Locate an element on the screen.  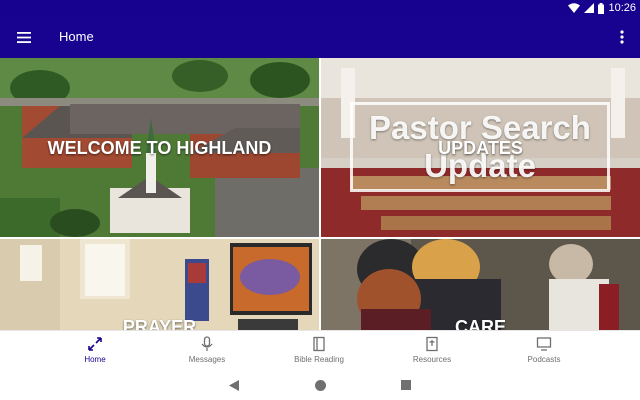
system-home-button is located at coordinates (320, 385).